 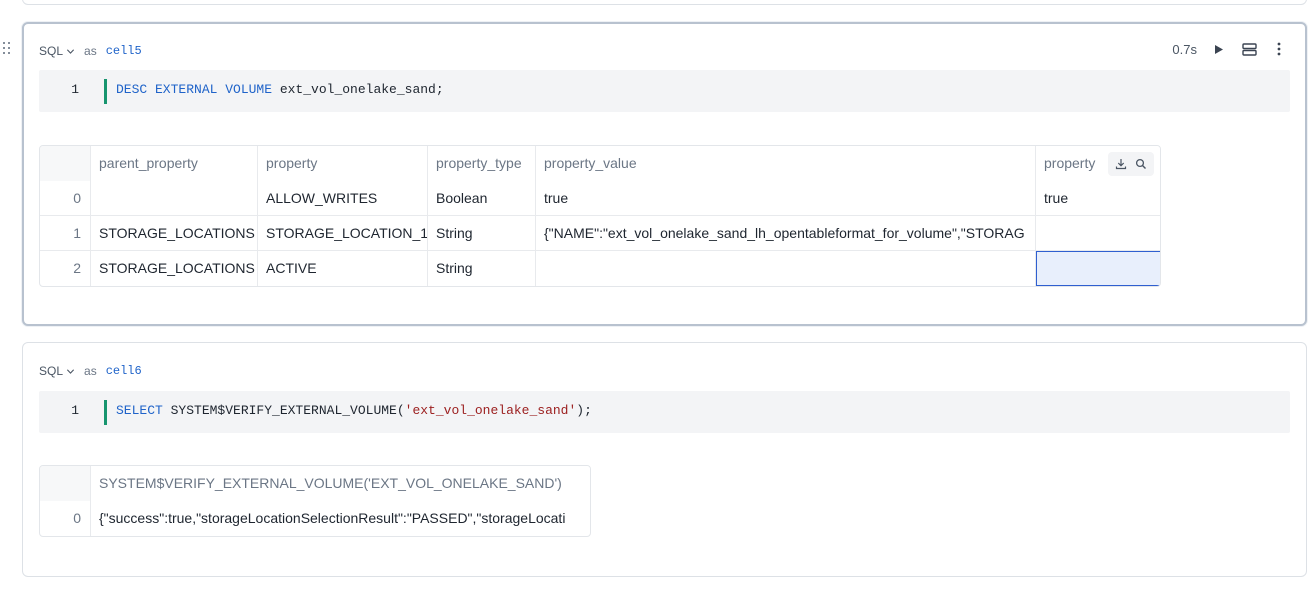 I want to click on column-header: parent_property, so click(x=174, y=163).